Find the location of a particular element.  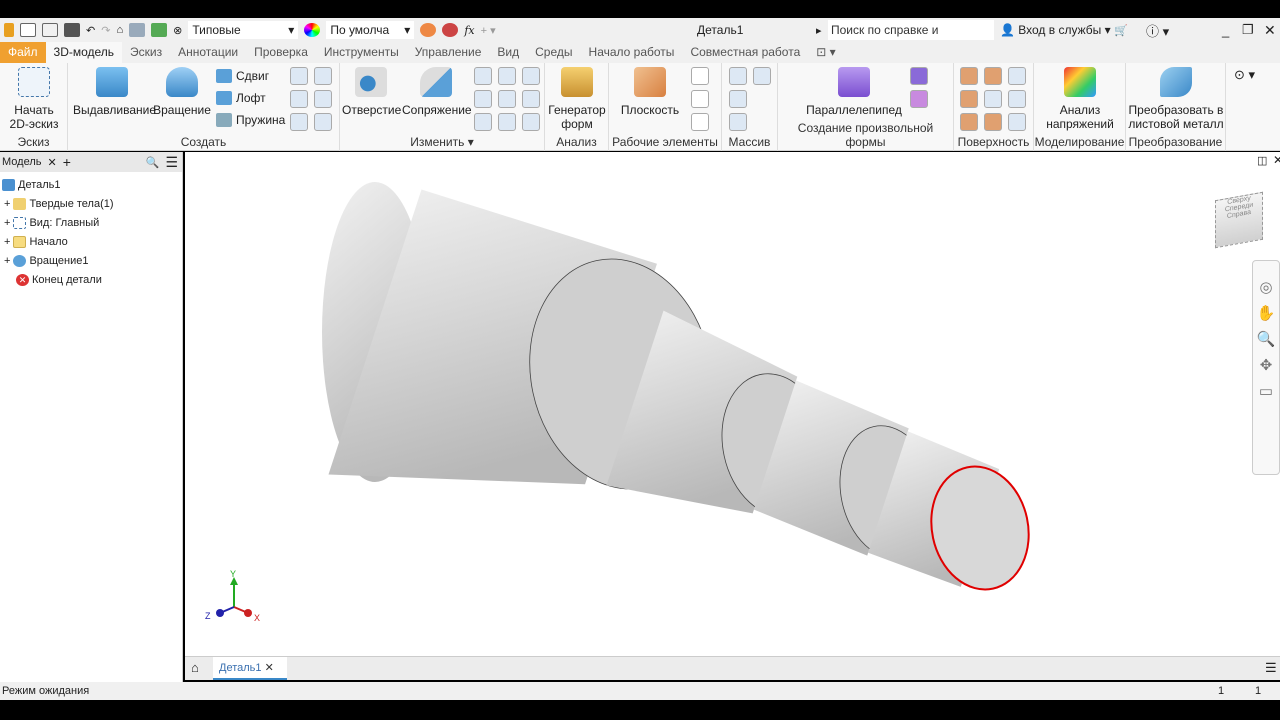

adjust-icon is located at coordinates (428, 30).